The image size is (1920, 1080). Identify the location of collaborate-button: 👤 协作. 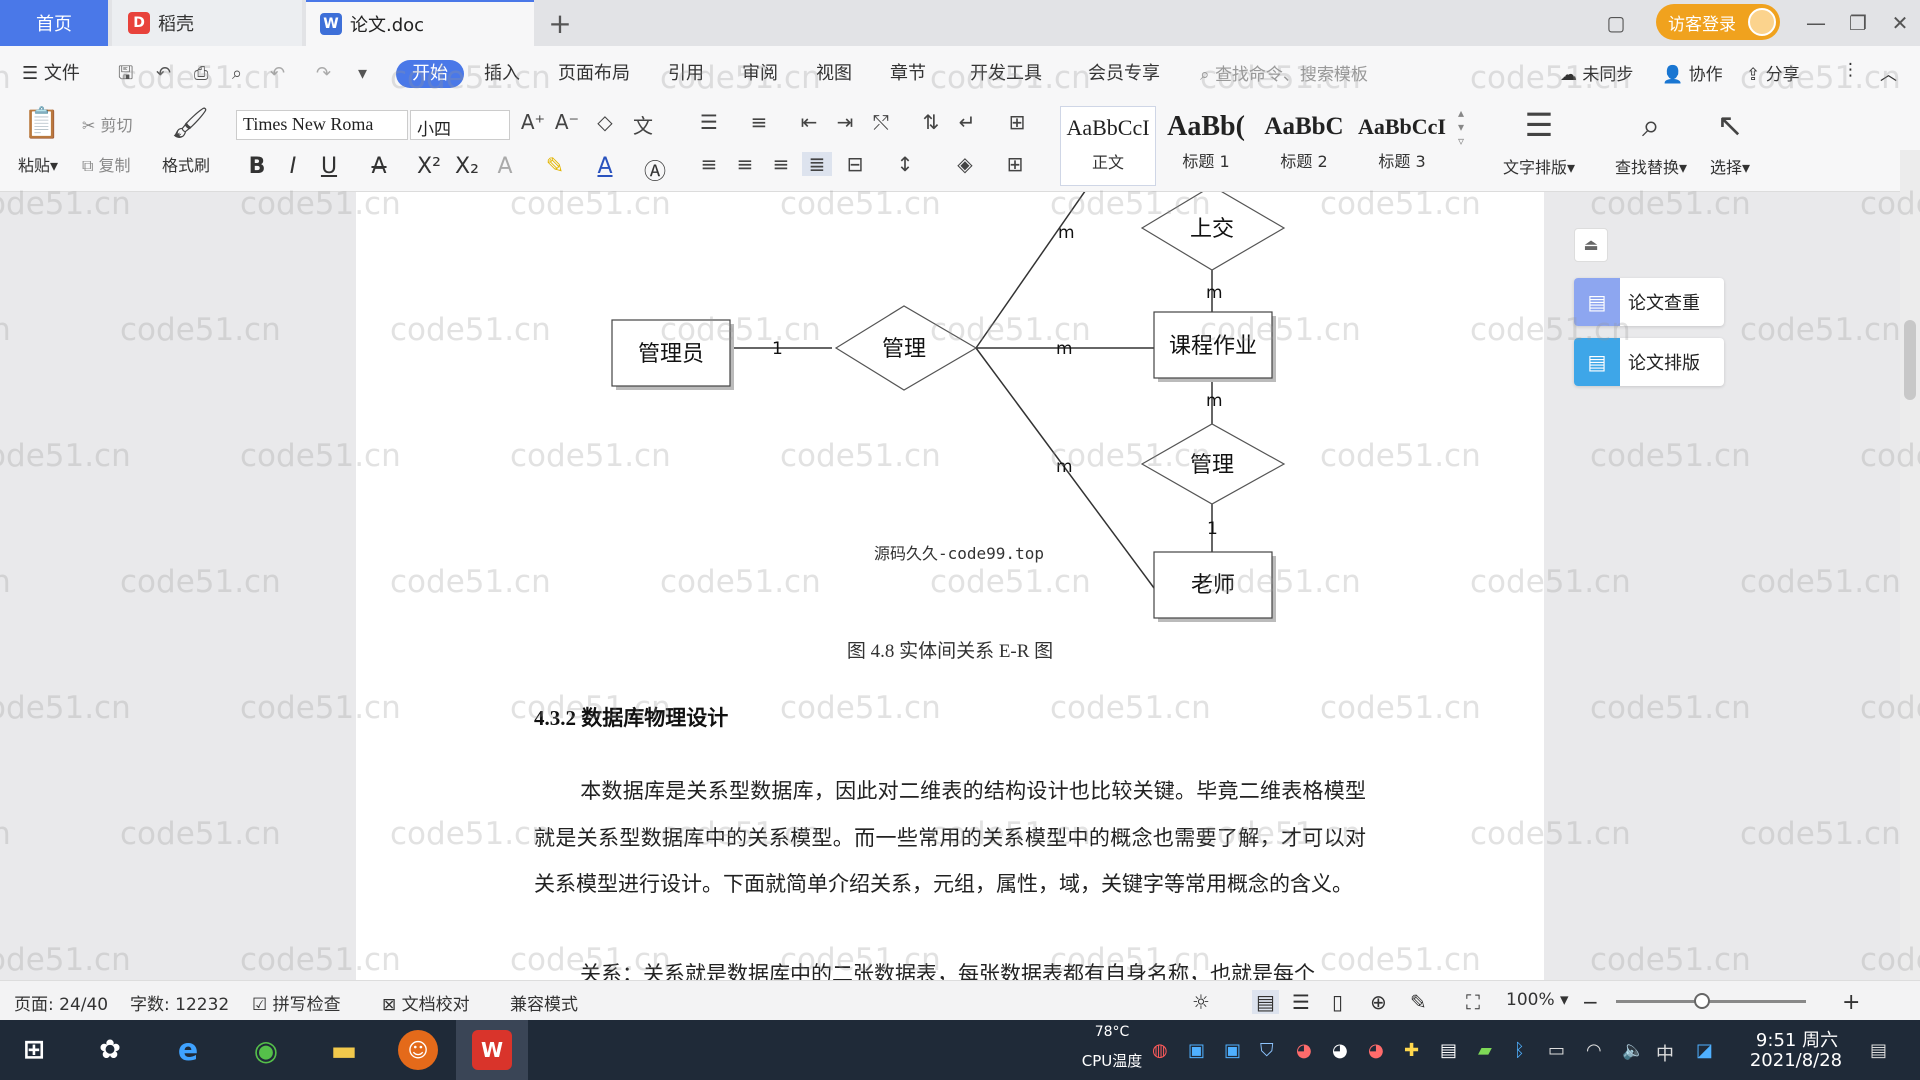
(1692, 72).